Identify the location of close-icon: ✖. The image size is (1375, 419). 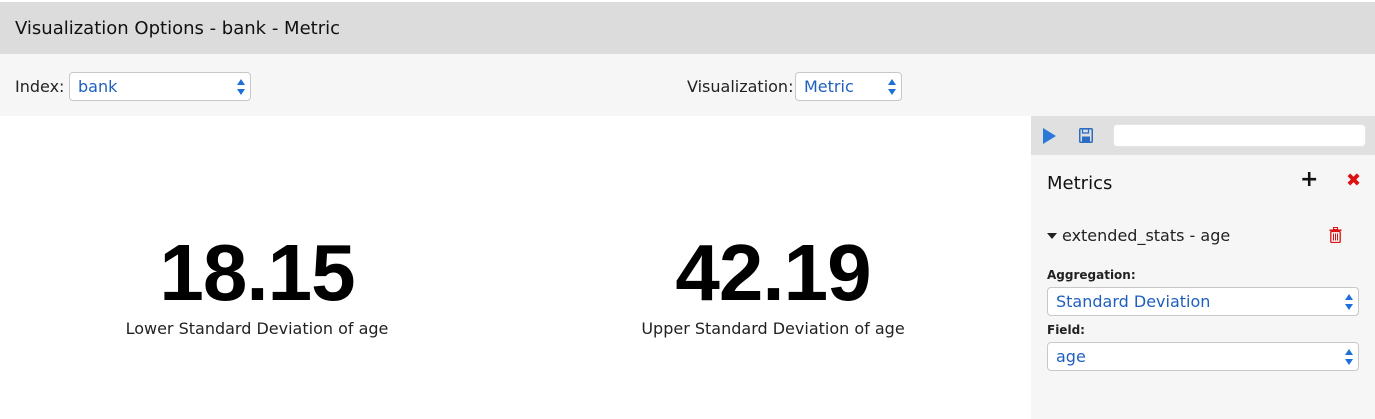
(1353, 181).